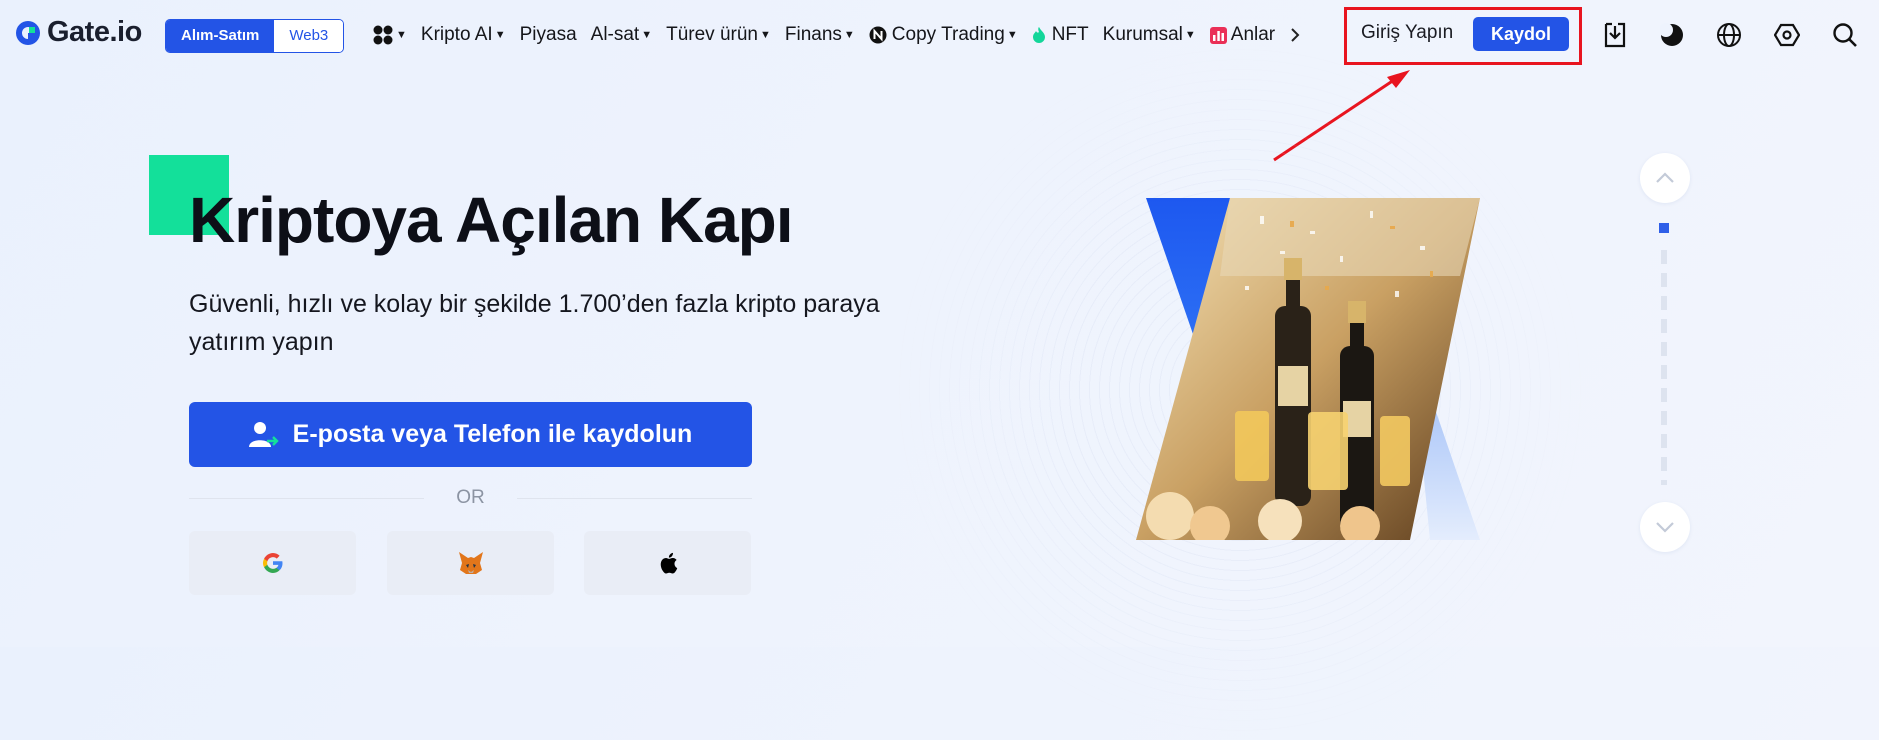  I want to click on or-divider: OR, so click(470, 498).